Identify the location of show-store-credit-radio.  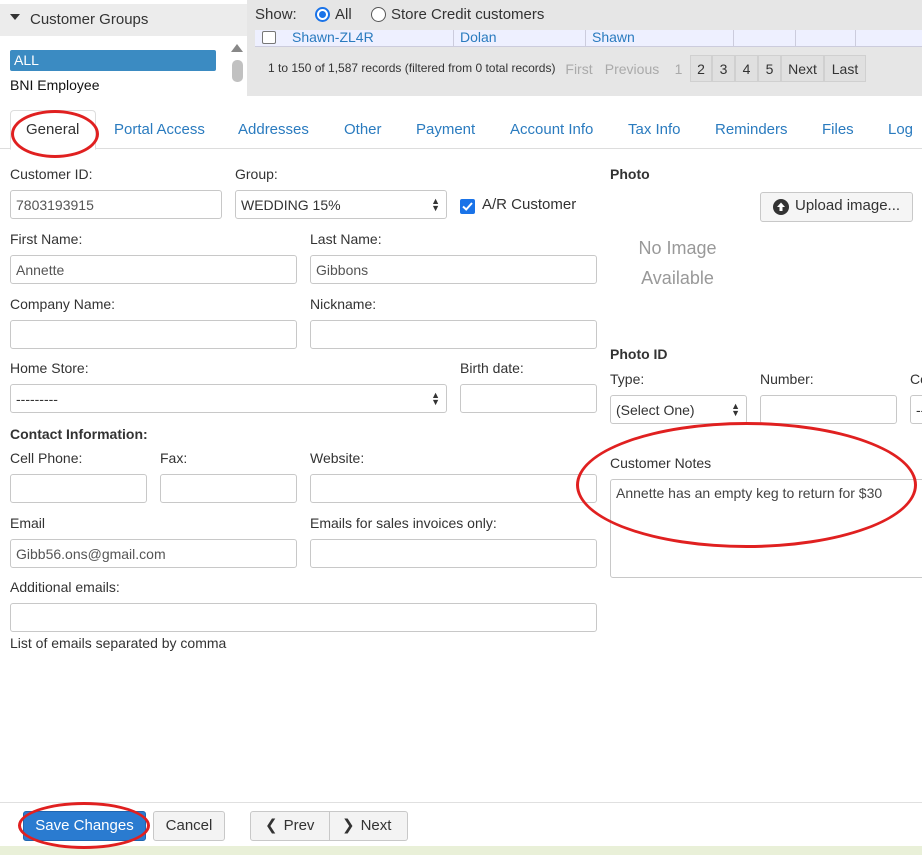
(378, 14).